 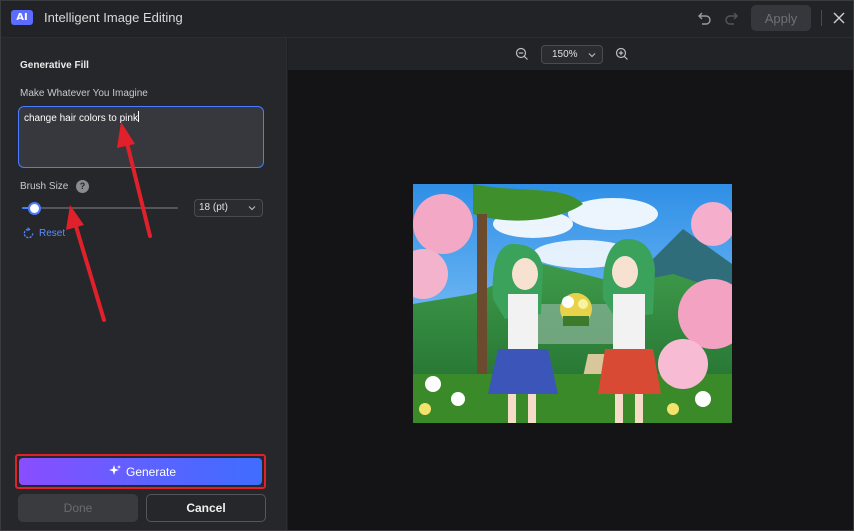 What do you see at coordinates (78, 508) in the screenshot?
I see `done-button: Done` at bounding box center [78, 508].